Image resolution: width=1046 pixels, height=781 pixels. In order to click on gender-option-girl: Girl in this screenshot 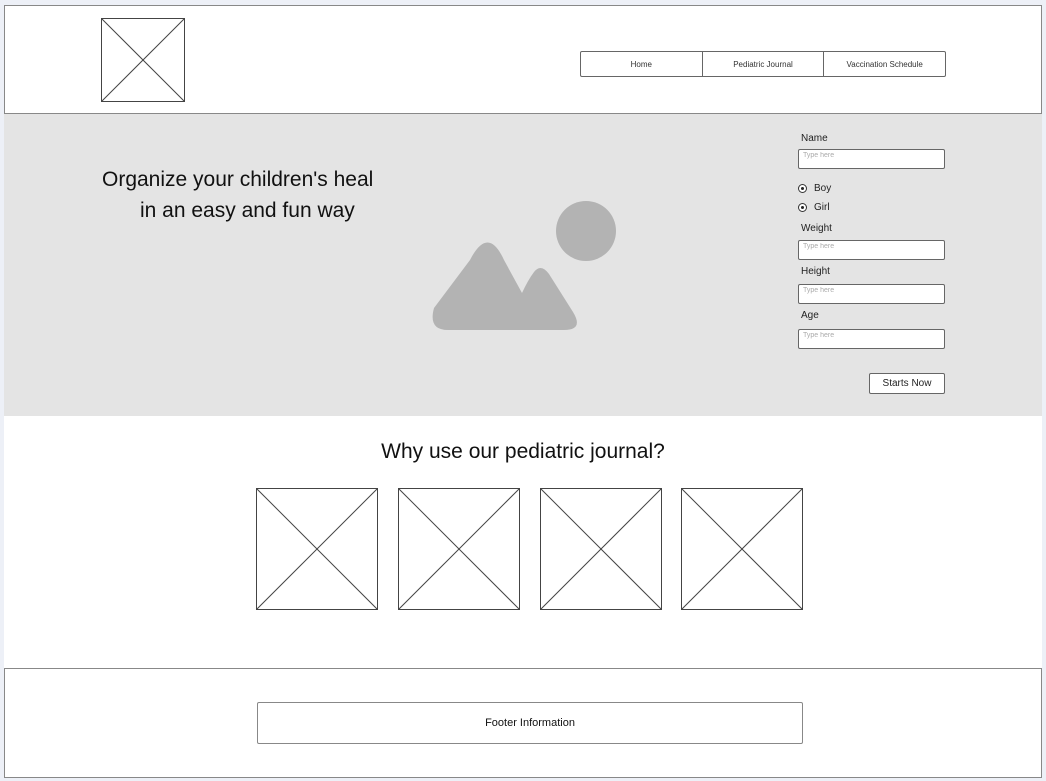, I will do `click(814, 207)`.